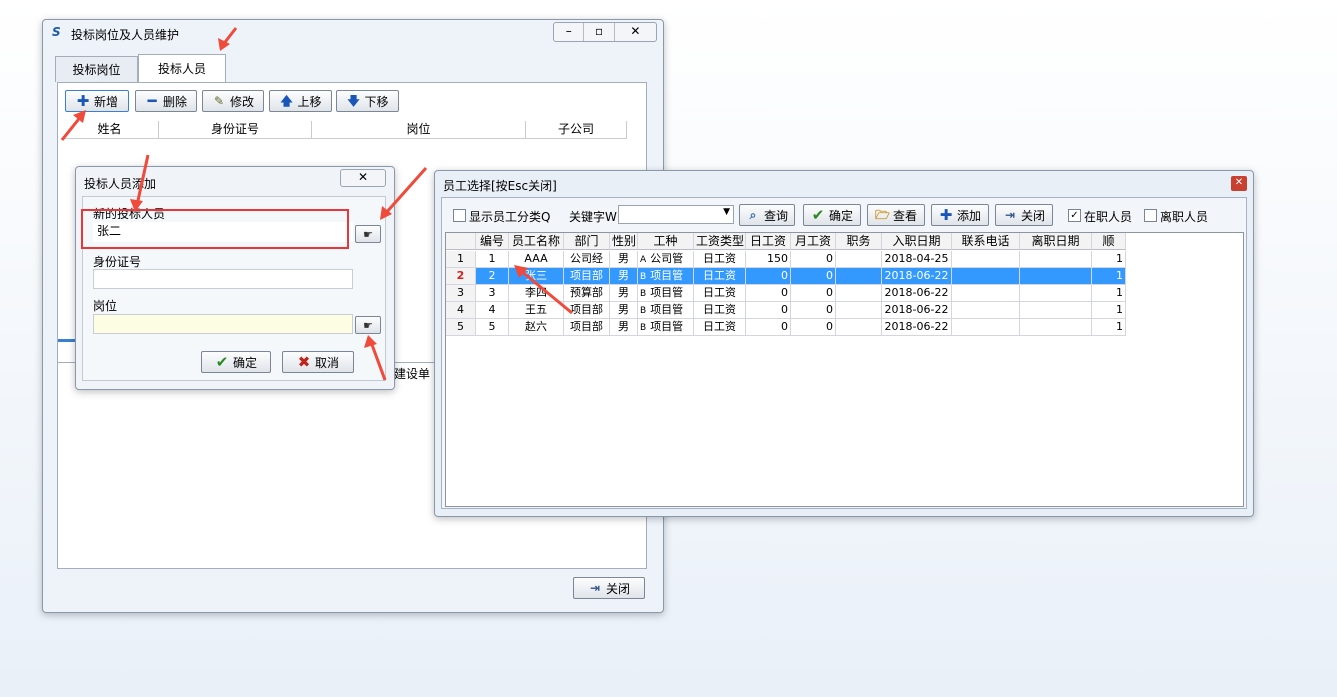 The image size is (1337, 697). Describe the element at coordinates (986, 241) in the screenshot. I see `col-header-11: 联系电话` at that location.